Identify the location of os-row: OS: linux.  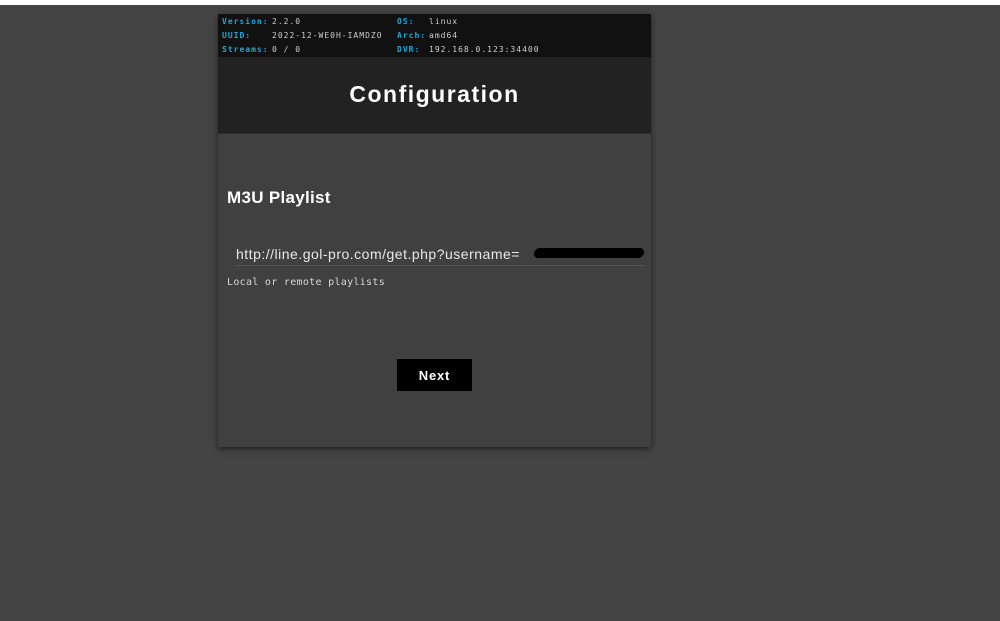
(427, 21).